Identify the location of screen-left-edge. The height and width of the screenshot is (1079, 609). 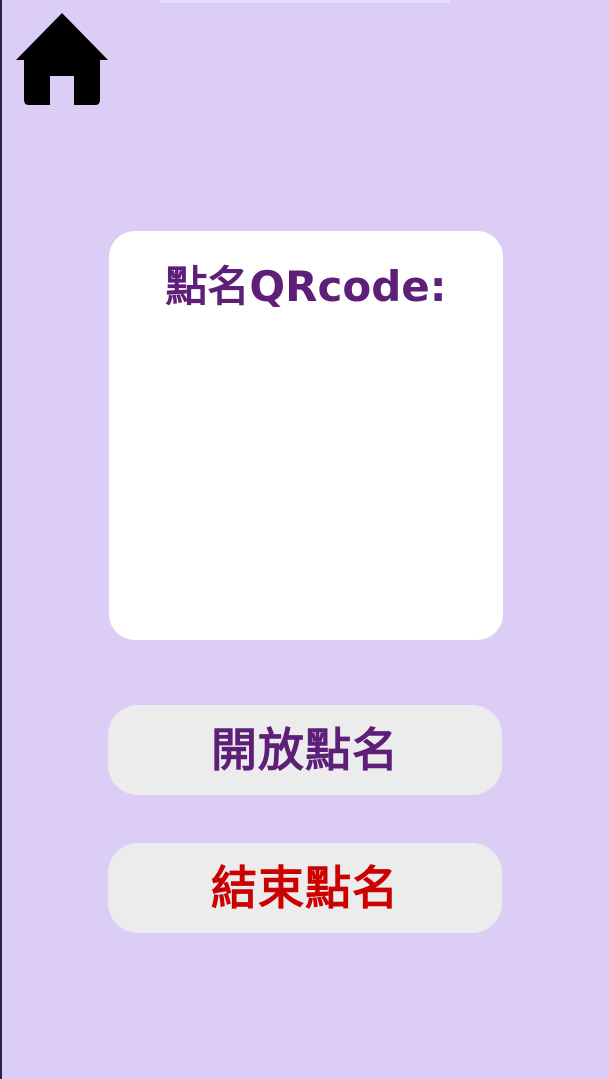
(1, 539).